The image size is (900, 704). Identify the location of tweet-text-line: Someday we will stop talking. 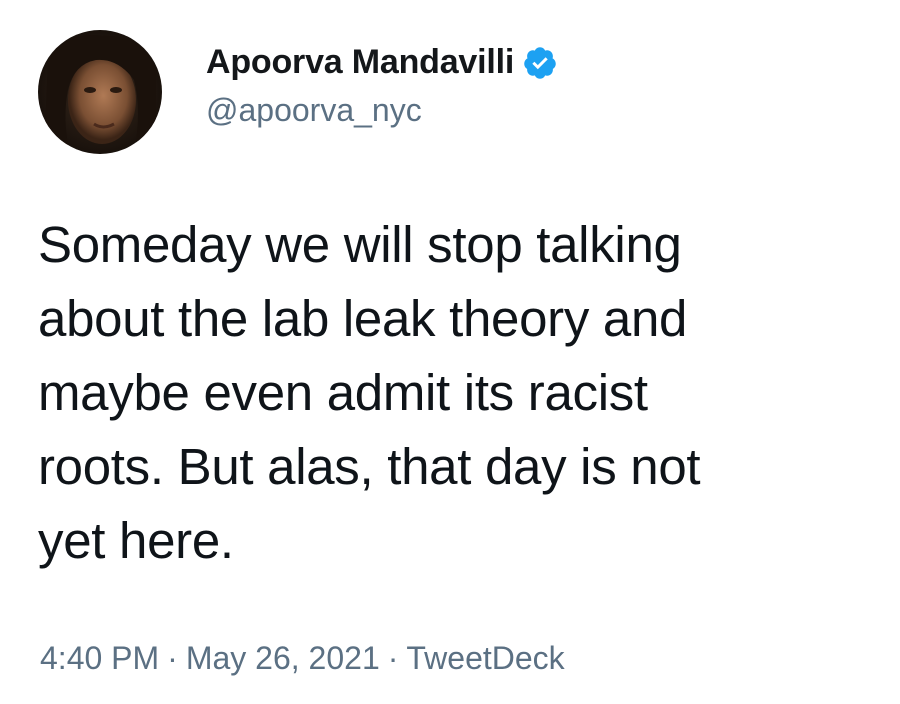
(360, 244).